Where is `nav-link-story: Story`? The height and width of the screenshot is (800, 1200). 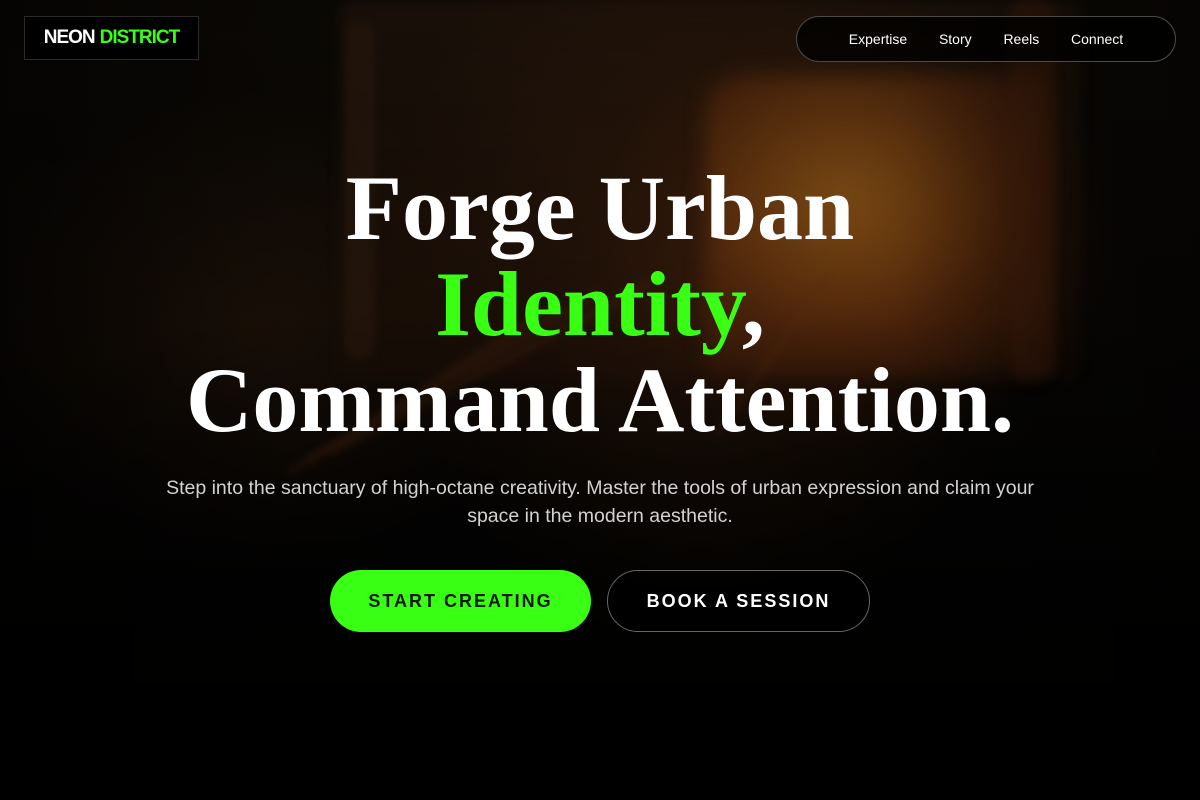
nav-link-story: Story is located at coordinates (955, 39).